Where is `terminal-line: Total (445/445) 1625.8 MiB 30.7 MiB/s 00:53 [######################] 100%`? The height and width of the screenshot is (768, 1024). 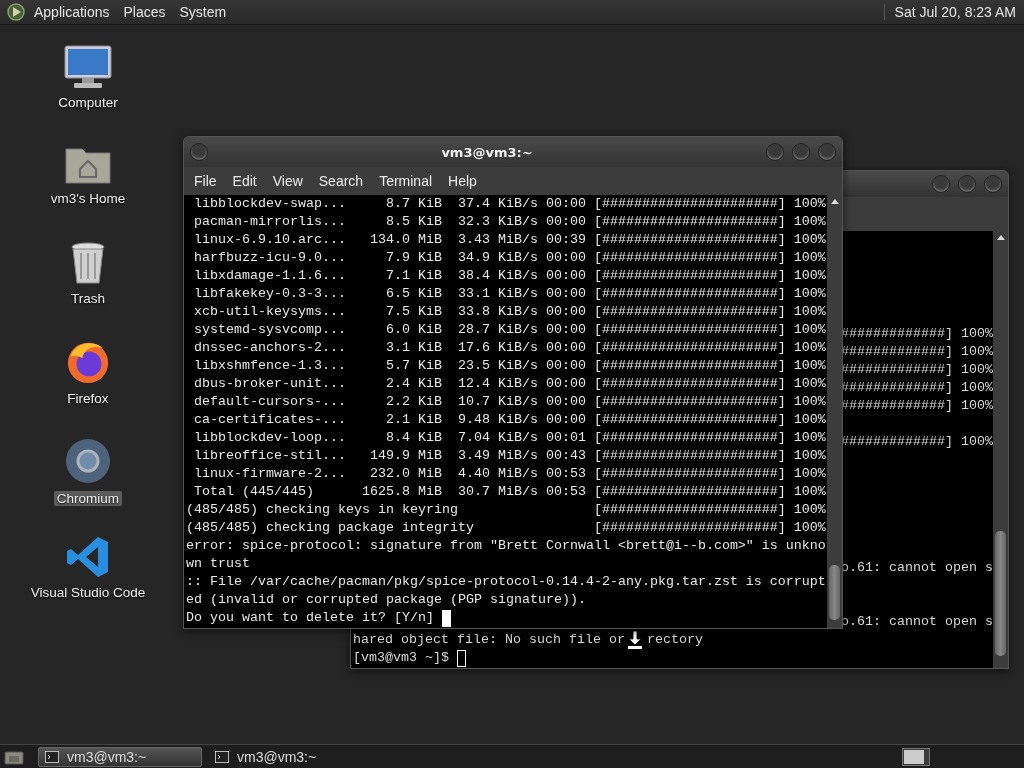
terminal-line: Total (445/445) 1625.8 MiB 30.7 MiB/s 00:53 [######################] 100% is located at coordinates (509, 492).